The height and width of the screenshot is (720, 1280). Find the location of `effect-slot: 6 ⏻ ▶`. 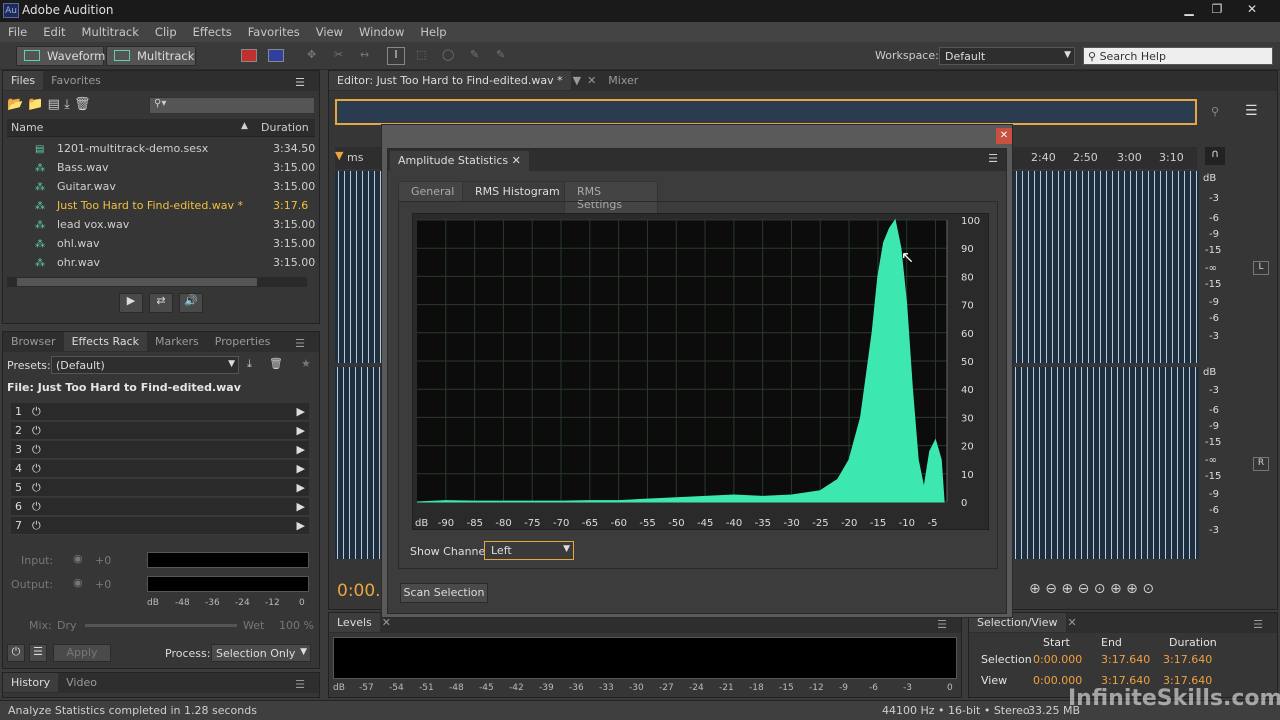

effect-slot: 6 ⏻ ▶ is located at coordinates (160, 507).